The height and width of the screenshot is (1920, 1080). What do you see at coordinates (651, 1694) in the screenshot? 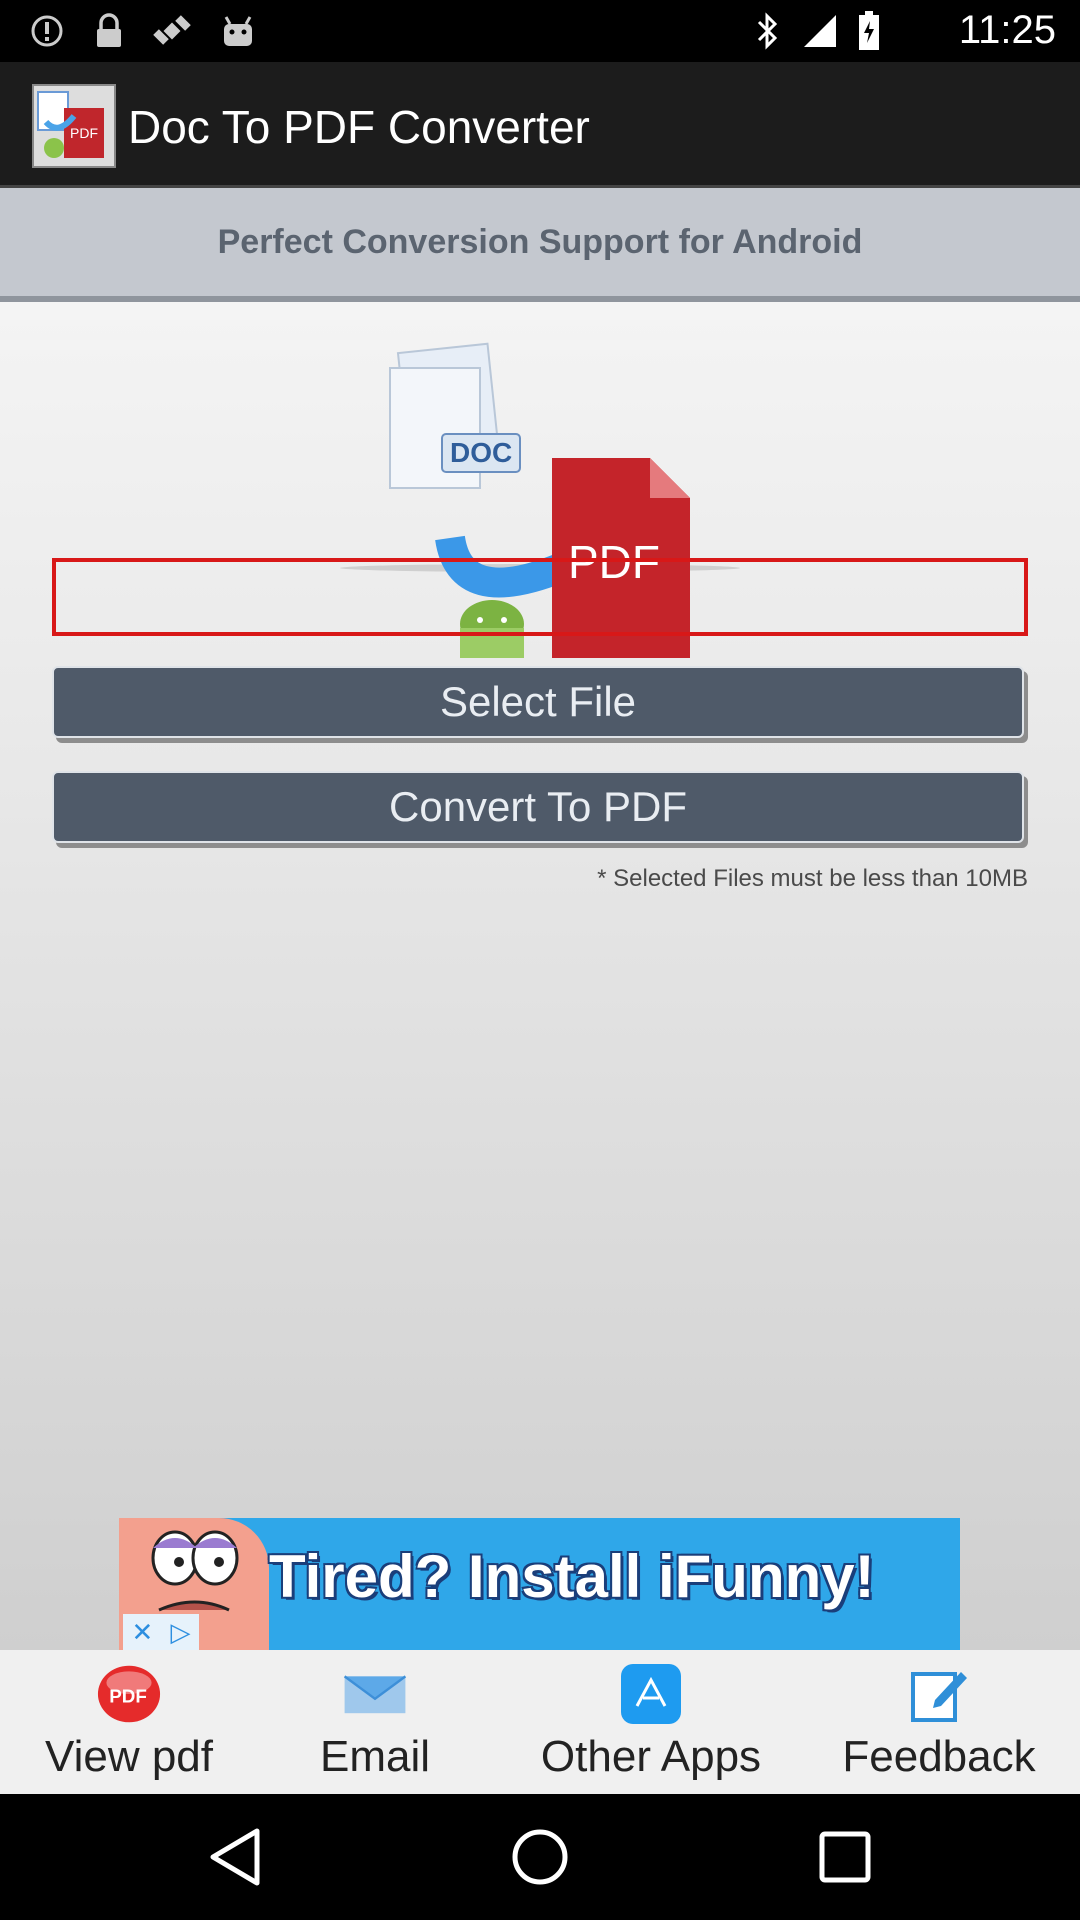
I see `app-store-icon` at bounding box center [651, 1694].